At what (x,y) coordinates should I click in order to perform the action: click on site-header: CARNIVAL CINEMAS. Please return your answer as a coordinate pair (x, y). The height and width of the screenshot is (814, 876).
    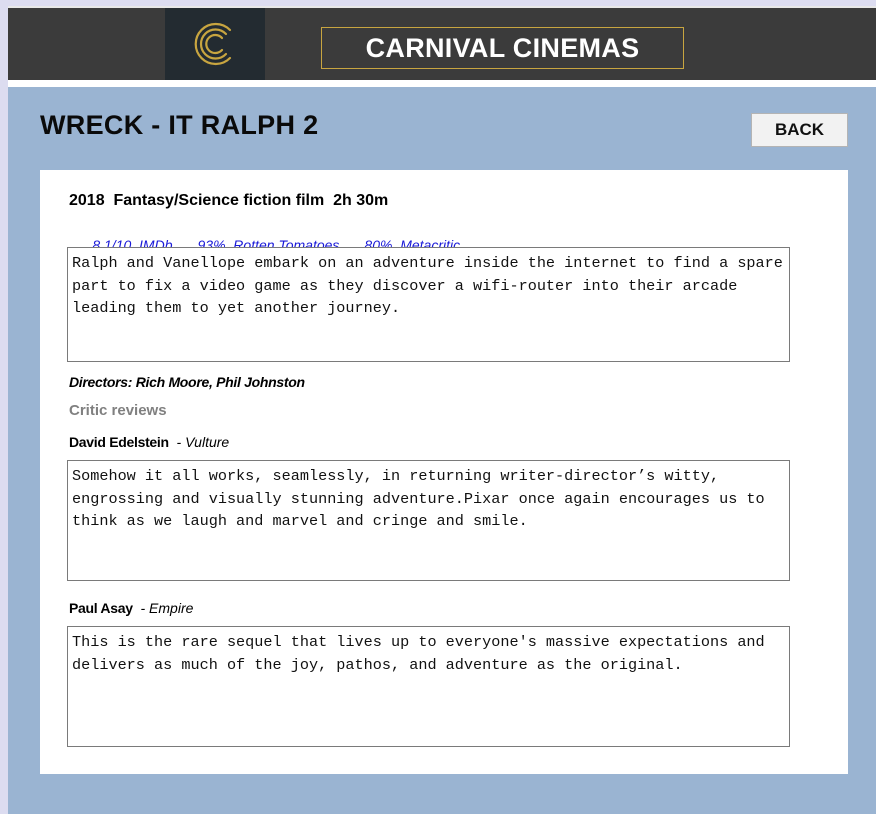
    Looking at the image, I should click on (442, 43).